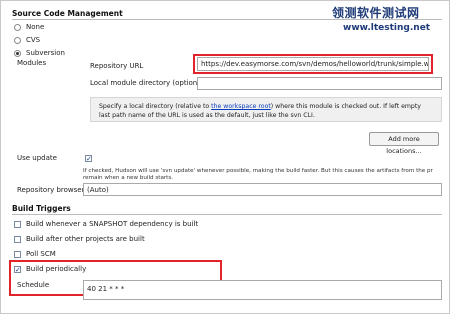 Image resolution: width=450 pixels, height=314 pixels. What do you see at coordinates (35, 27) in the screenshot?
I see `radio-none-label: None` at bounding box center [35, 27].